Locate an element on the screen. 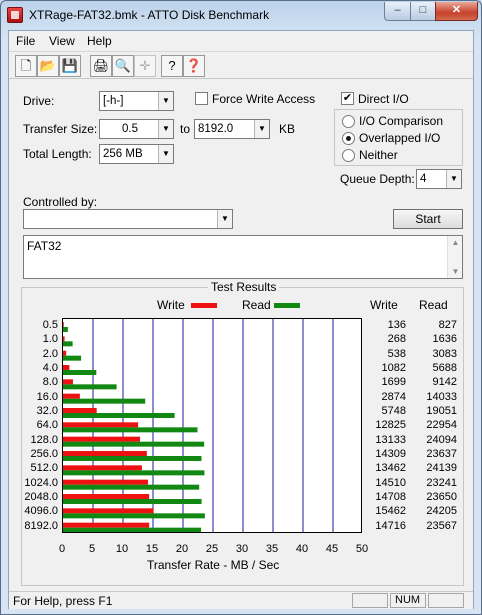 The image size is (482, 615). neither-radio is located at coordinates (348, 155).